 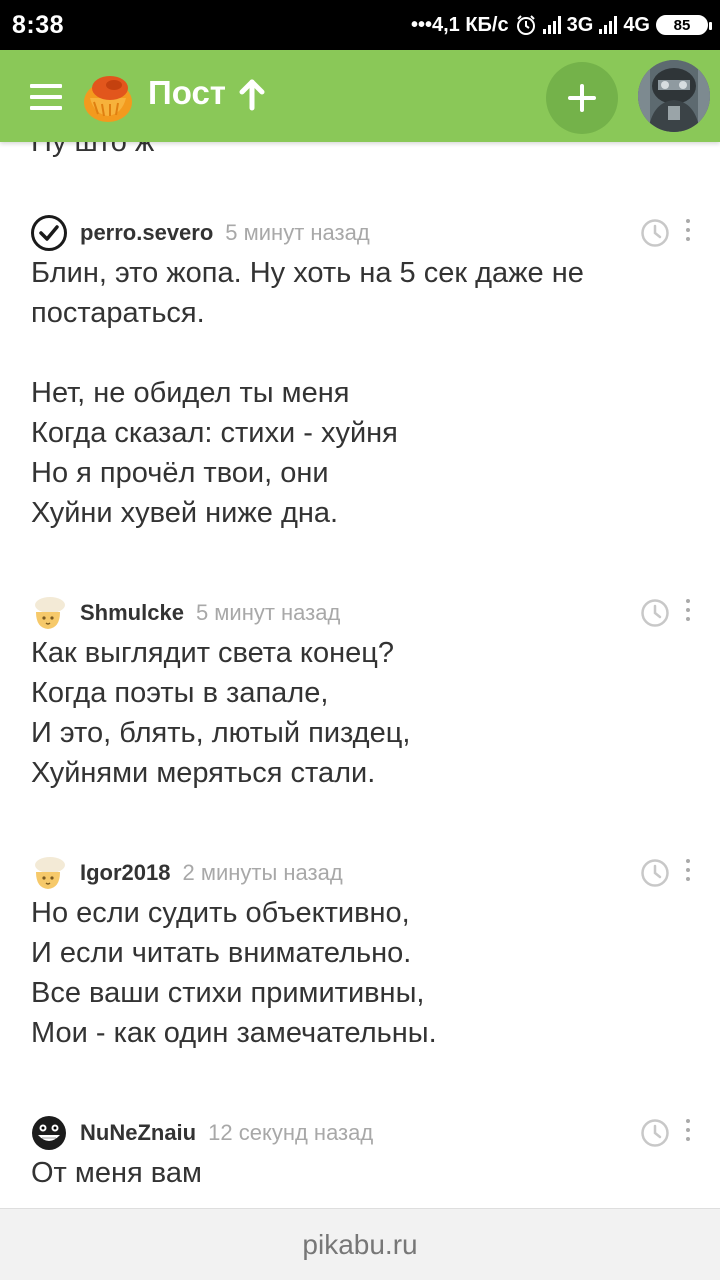 What do you see at coordinates (49, 233) in the screenshot?
I see `check-circle-icon` at bounding box center [49, 233].